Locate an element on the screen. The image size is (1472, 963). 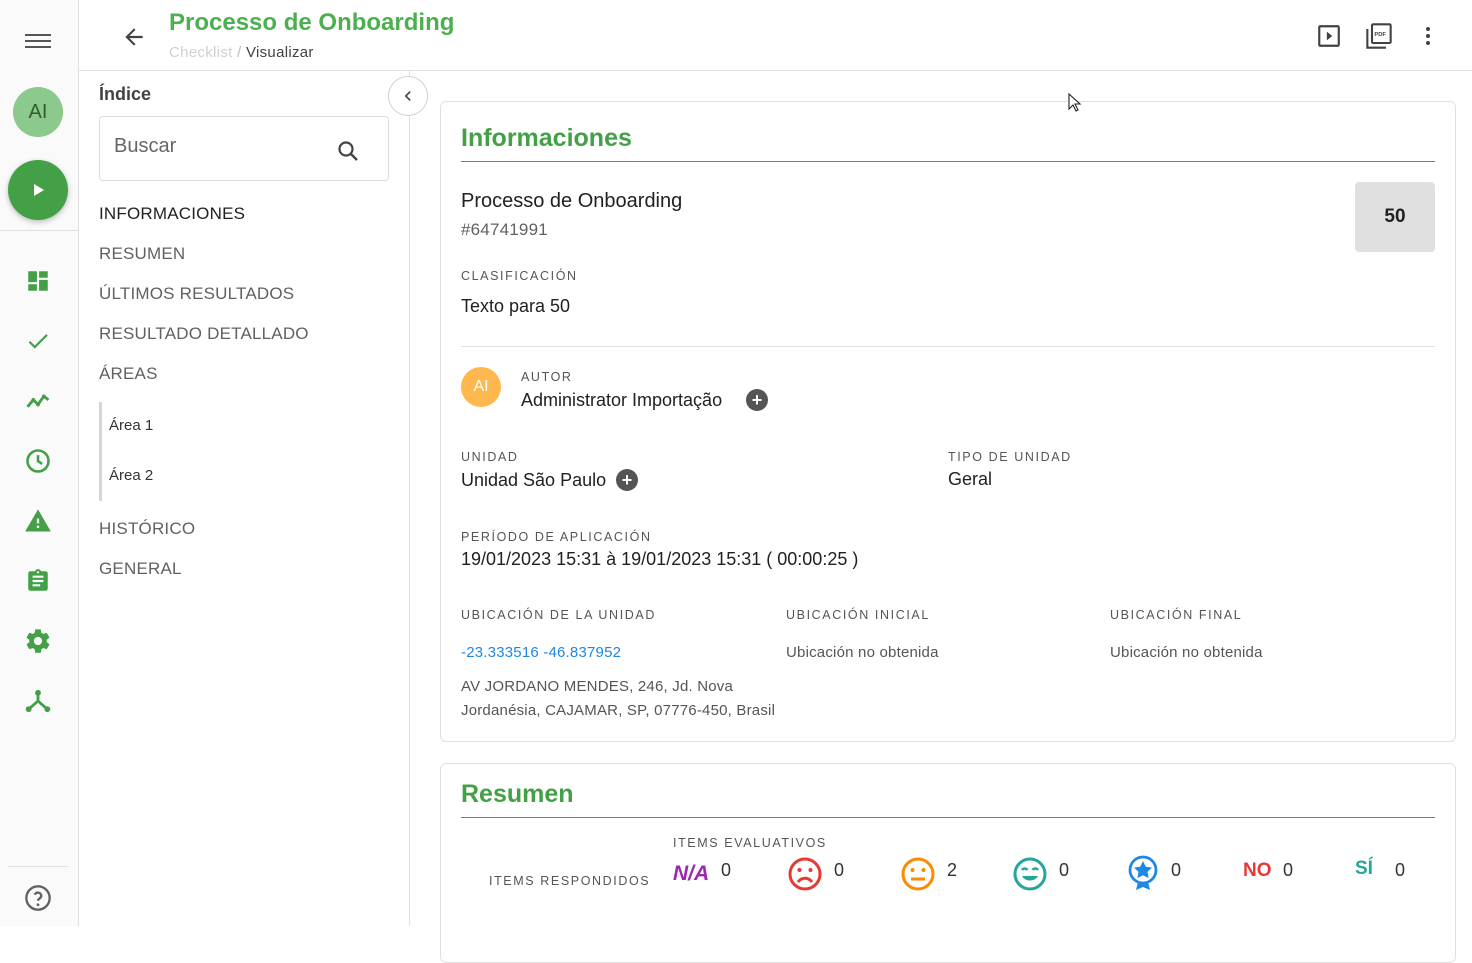
score-badge: 50 is located at coordinates (1395, 217).